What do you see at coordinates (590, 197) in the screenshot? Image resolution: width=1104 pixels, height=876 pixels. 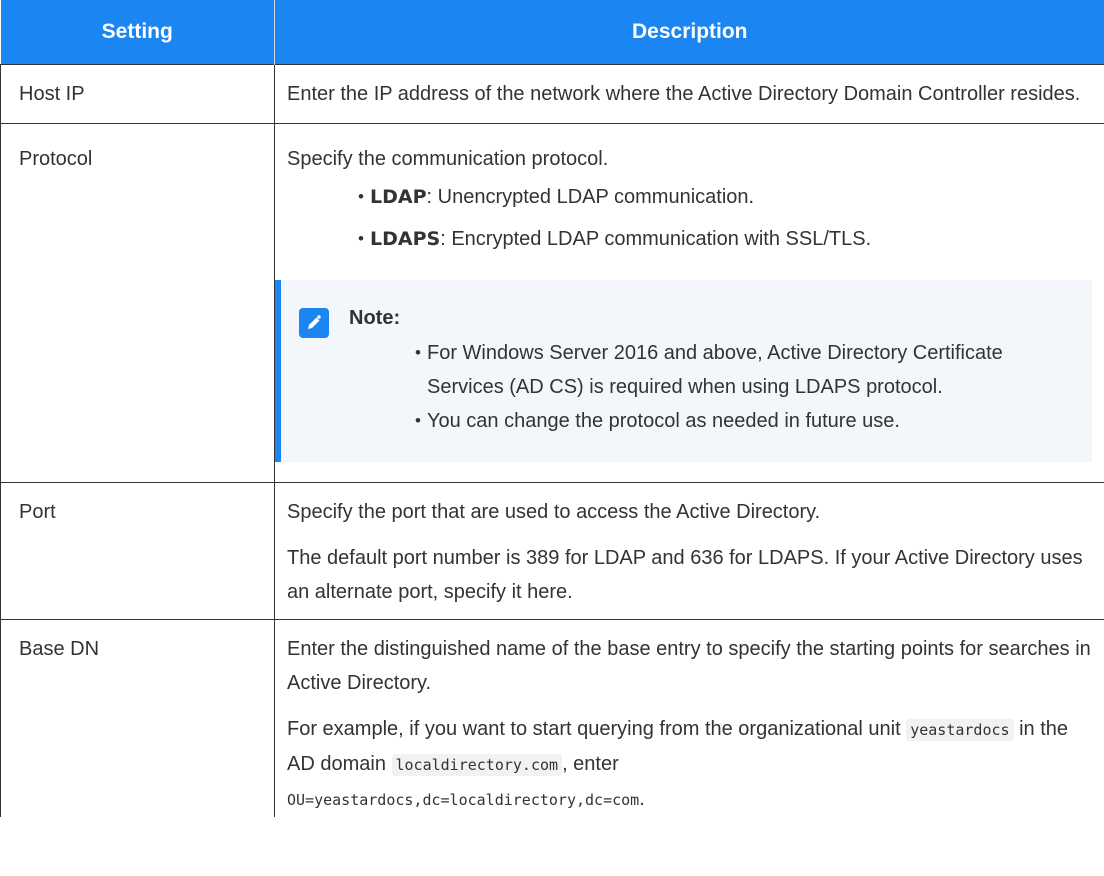 I see `option-text: : Unencrypted LDAP communication.` at bounding box center [590, 197].